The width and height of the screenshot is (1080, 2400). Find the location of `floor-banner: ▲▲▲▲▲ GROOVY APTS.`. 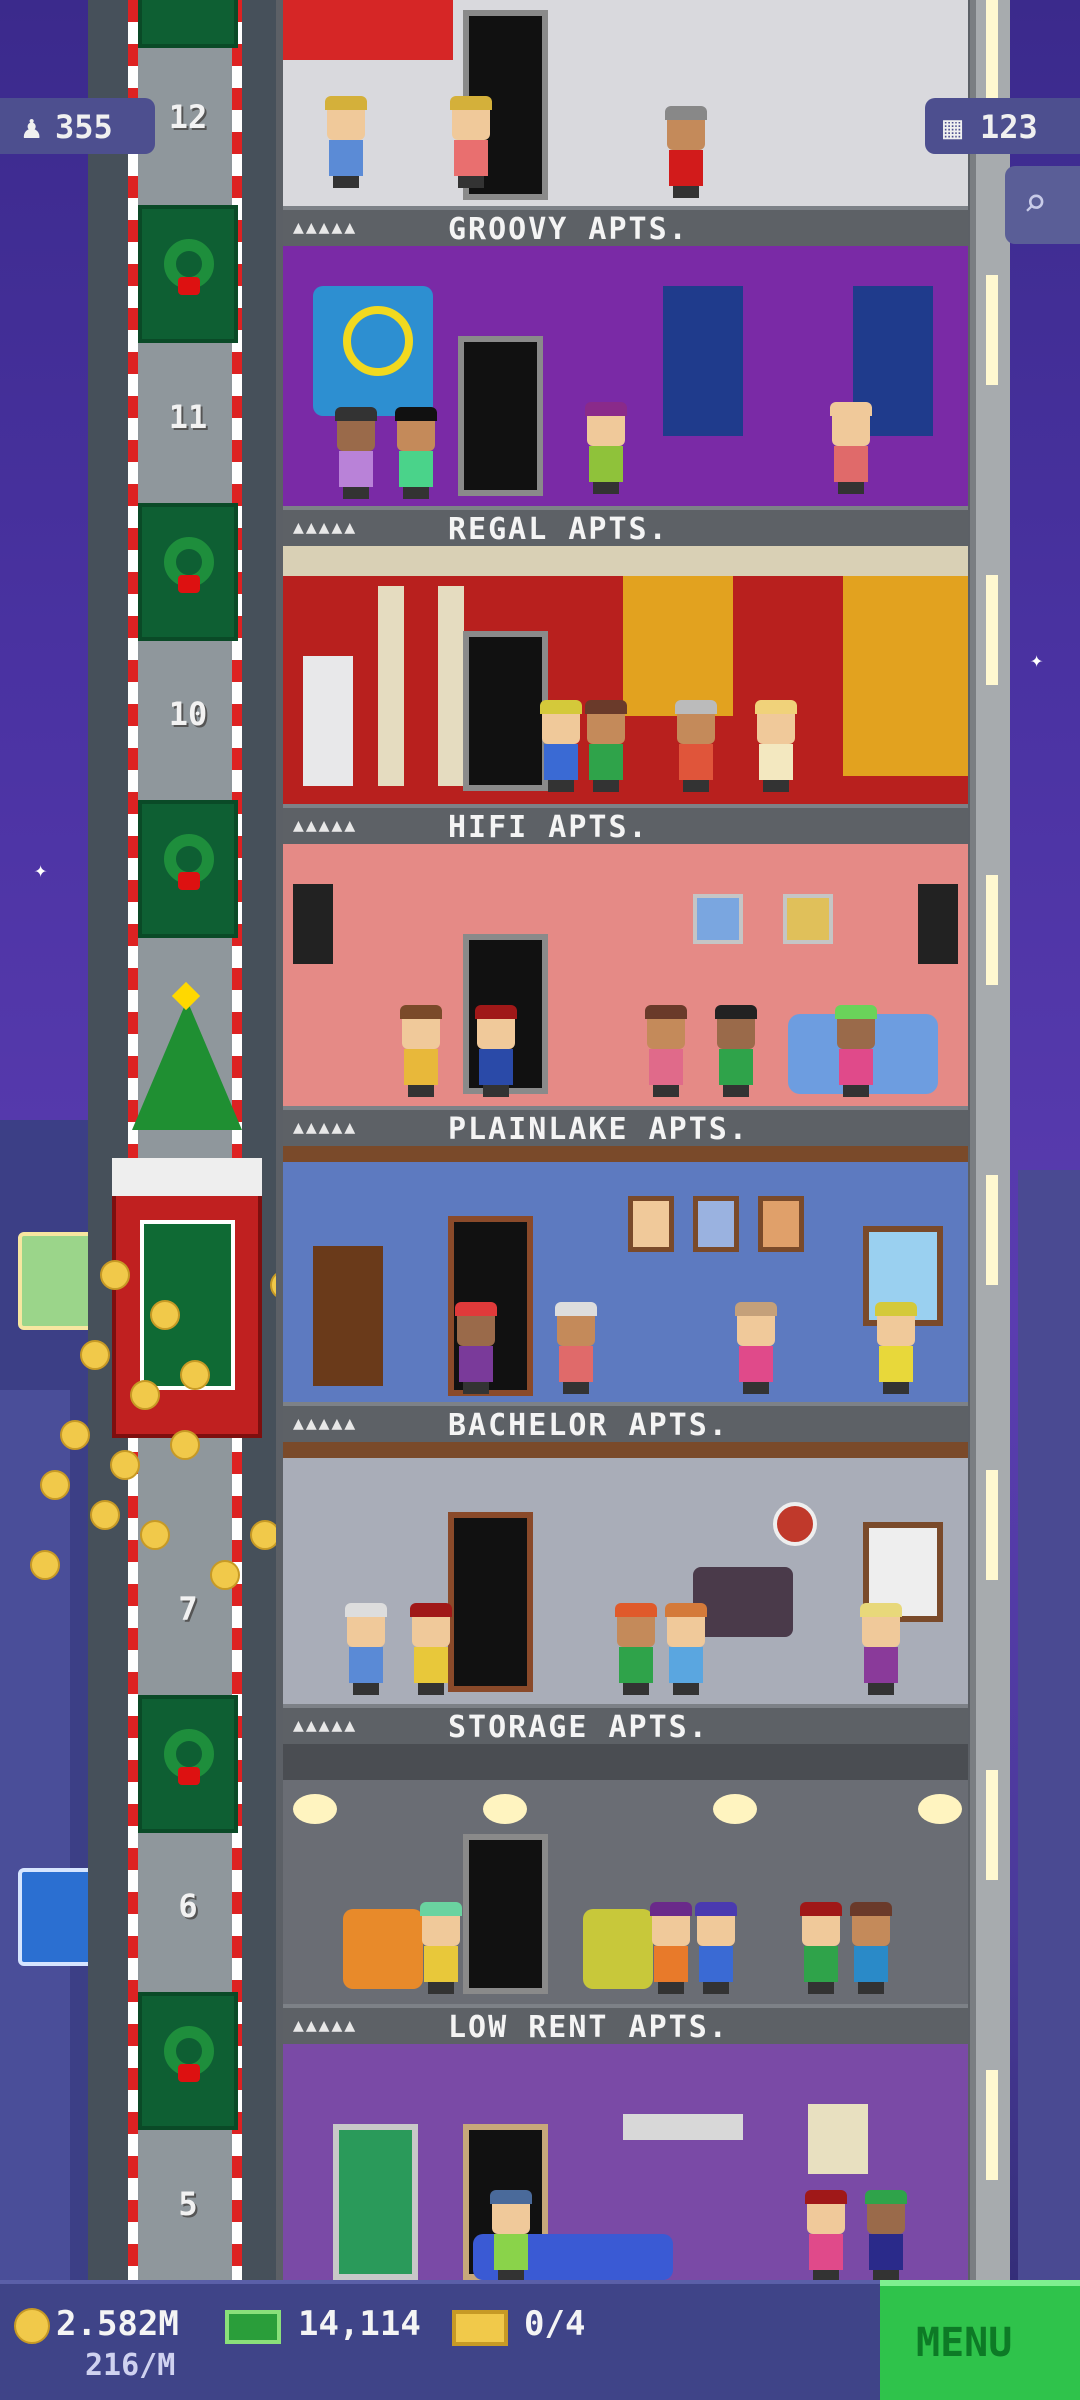

floor-banner: ▲▲▲▲▲ GROOVY APTS. is located at coordinates (625, 226).